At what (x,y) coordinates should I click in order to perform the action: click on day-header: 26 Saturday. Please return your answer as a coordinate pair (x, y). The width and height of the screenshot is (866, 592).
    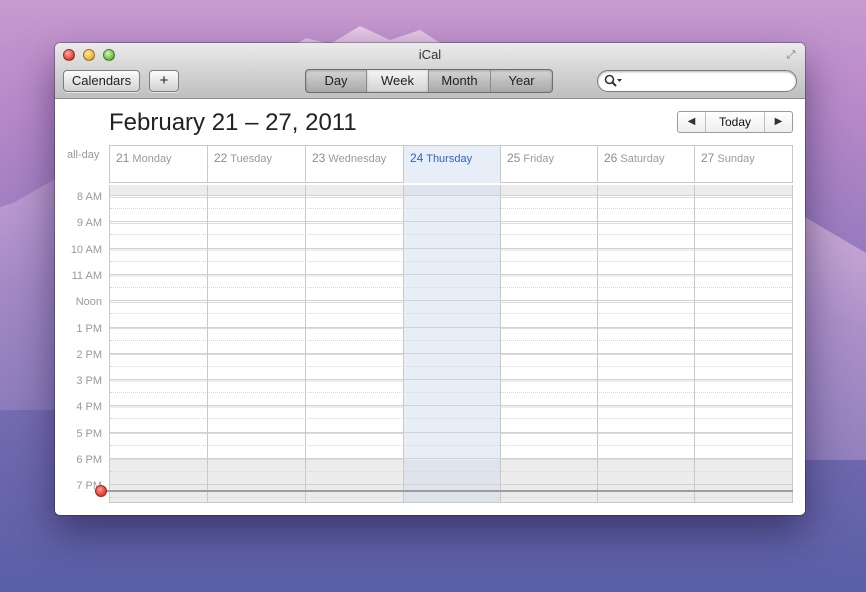
    Looking at the image, I should click on (646, 164).